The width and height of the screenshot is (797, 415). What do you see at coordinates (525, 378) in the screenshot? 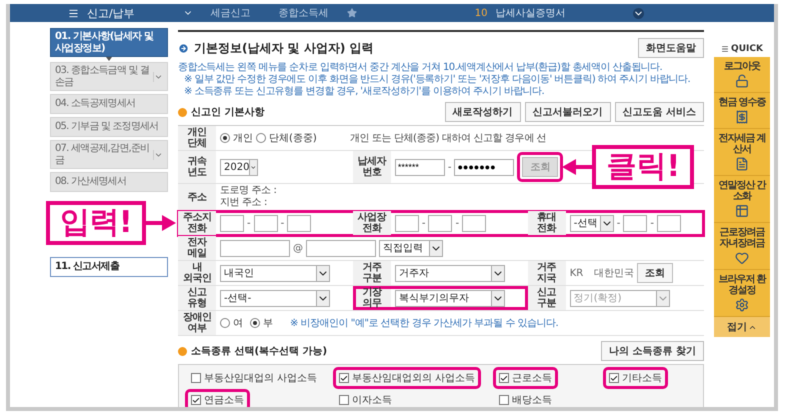
I see `checkbox-option: 근로소득` at bounding box center [525, 378].